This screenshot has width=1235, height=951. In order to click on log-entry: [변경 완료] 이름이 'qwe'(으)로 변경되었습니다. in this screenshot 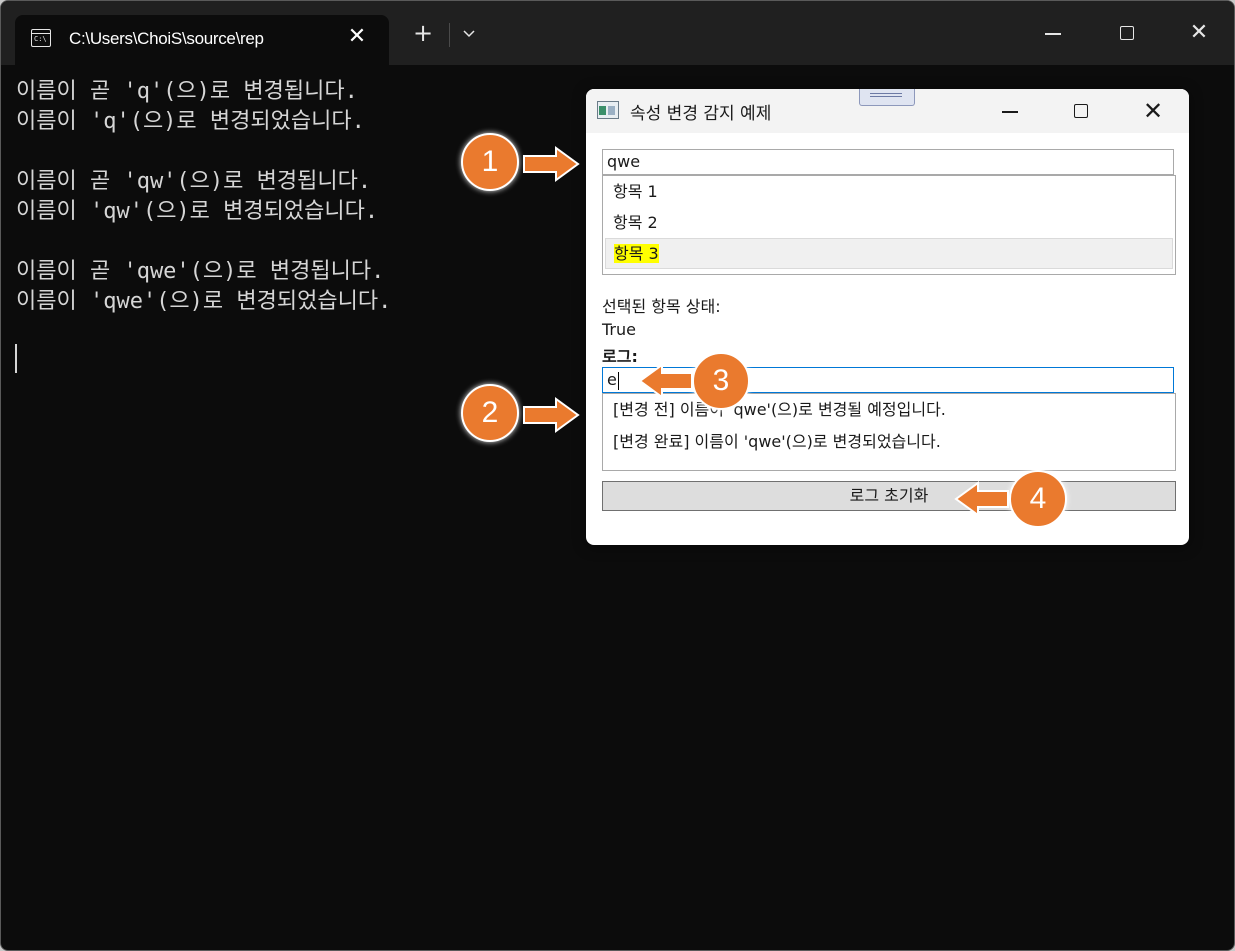, I will do `click(889, 442)`.